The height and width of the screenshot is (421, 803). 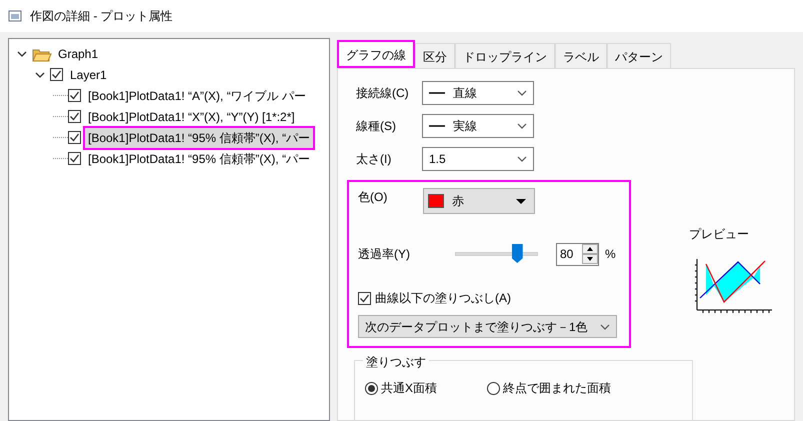 I want to click on spin-field: 80, so click(x=577, y=254).